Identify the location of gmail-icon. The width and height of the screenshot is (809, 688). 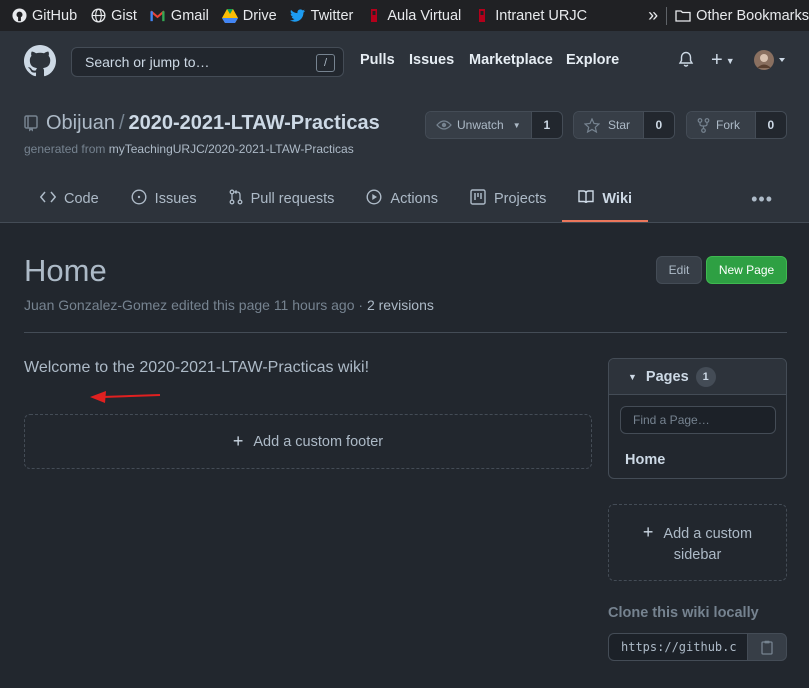
(158, 16).